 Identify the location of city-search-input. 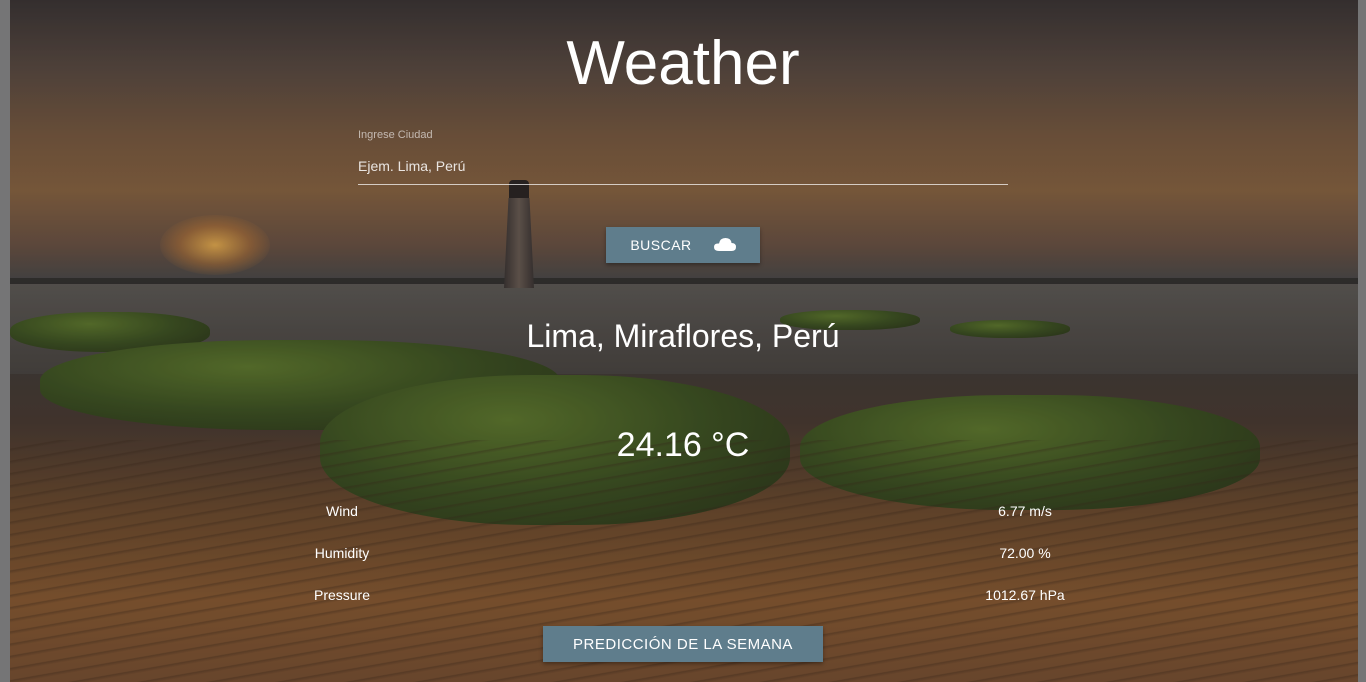
(683, 166).